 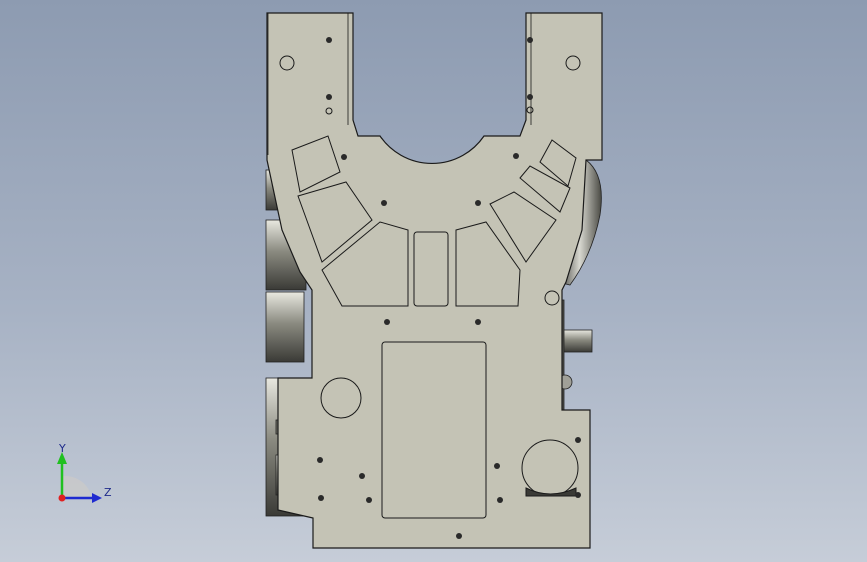 What do you see at coordinates (108, 492) in the screenshot?
I see `z-axis-label: Z` at bounding box center [108, 492].